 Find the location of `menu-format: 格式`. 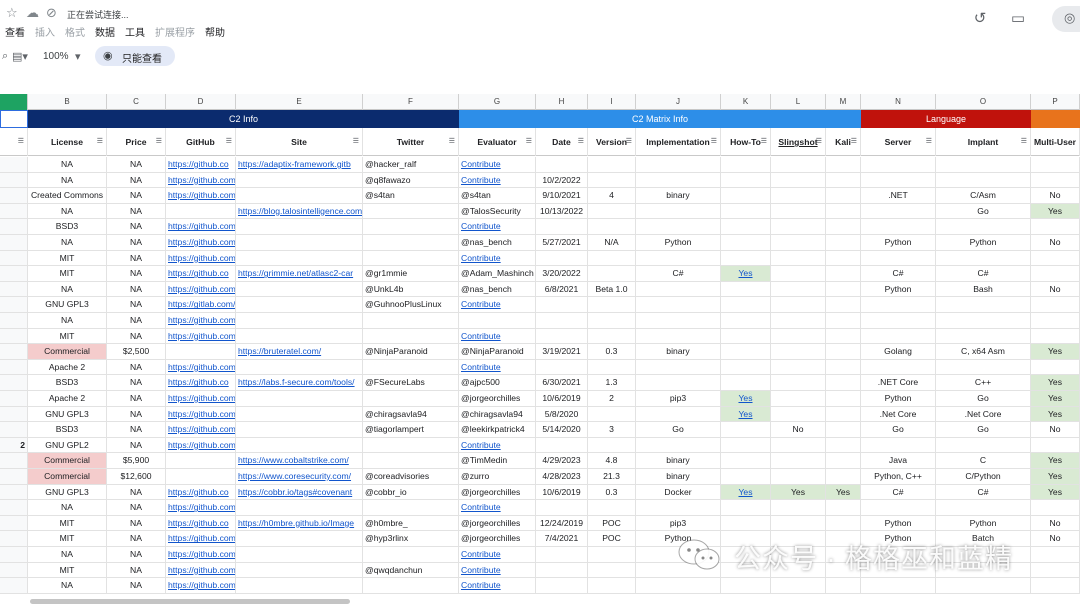

menu-format: 格式 is located at coordinates (75, 31).